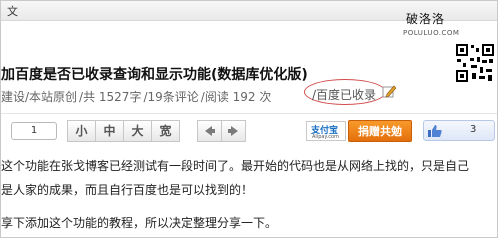  Describe the element at coordinates (249, 113) in the screenshot. I see `meta-divider` at that location.